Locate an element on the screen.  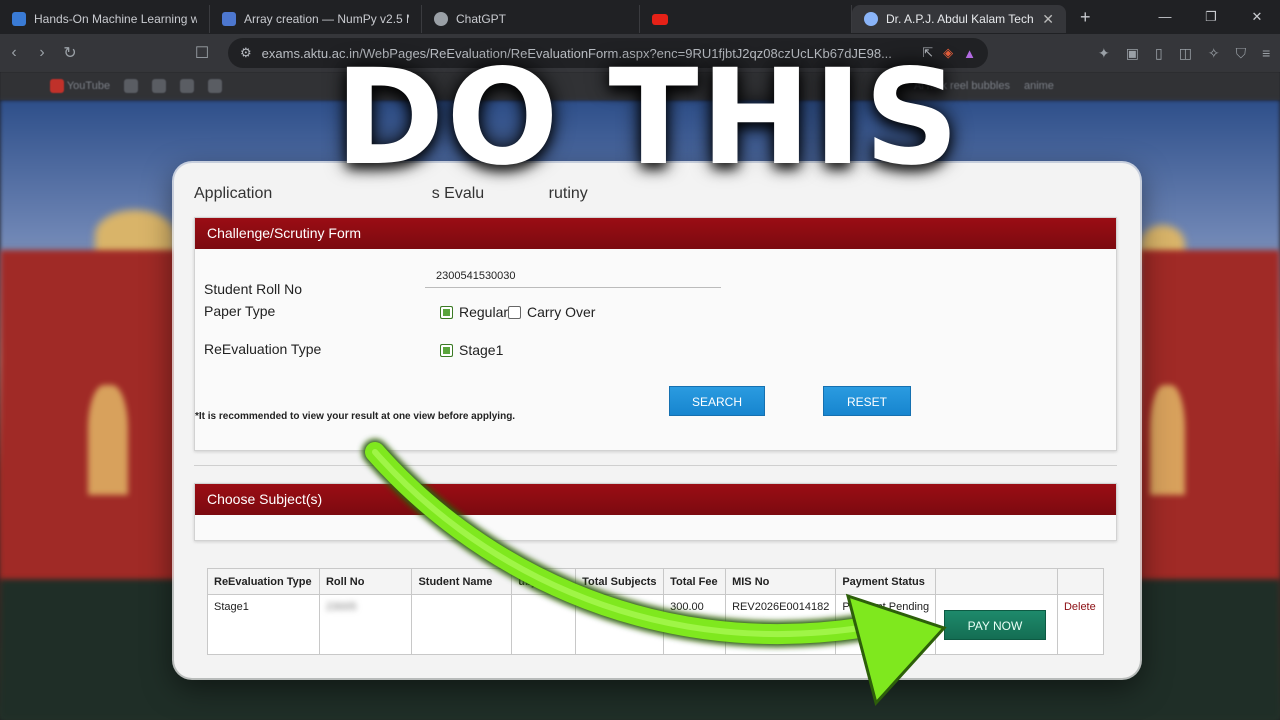
tab-hands-on-ml: Hands-On Machine Learning with is located at coordinates (105, 19).